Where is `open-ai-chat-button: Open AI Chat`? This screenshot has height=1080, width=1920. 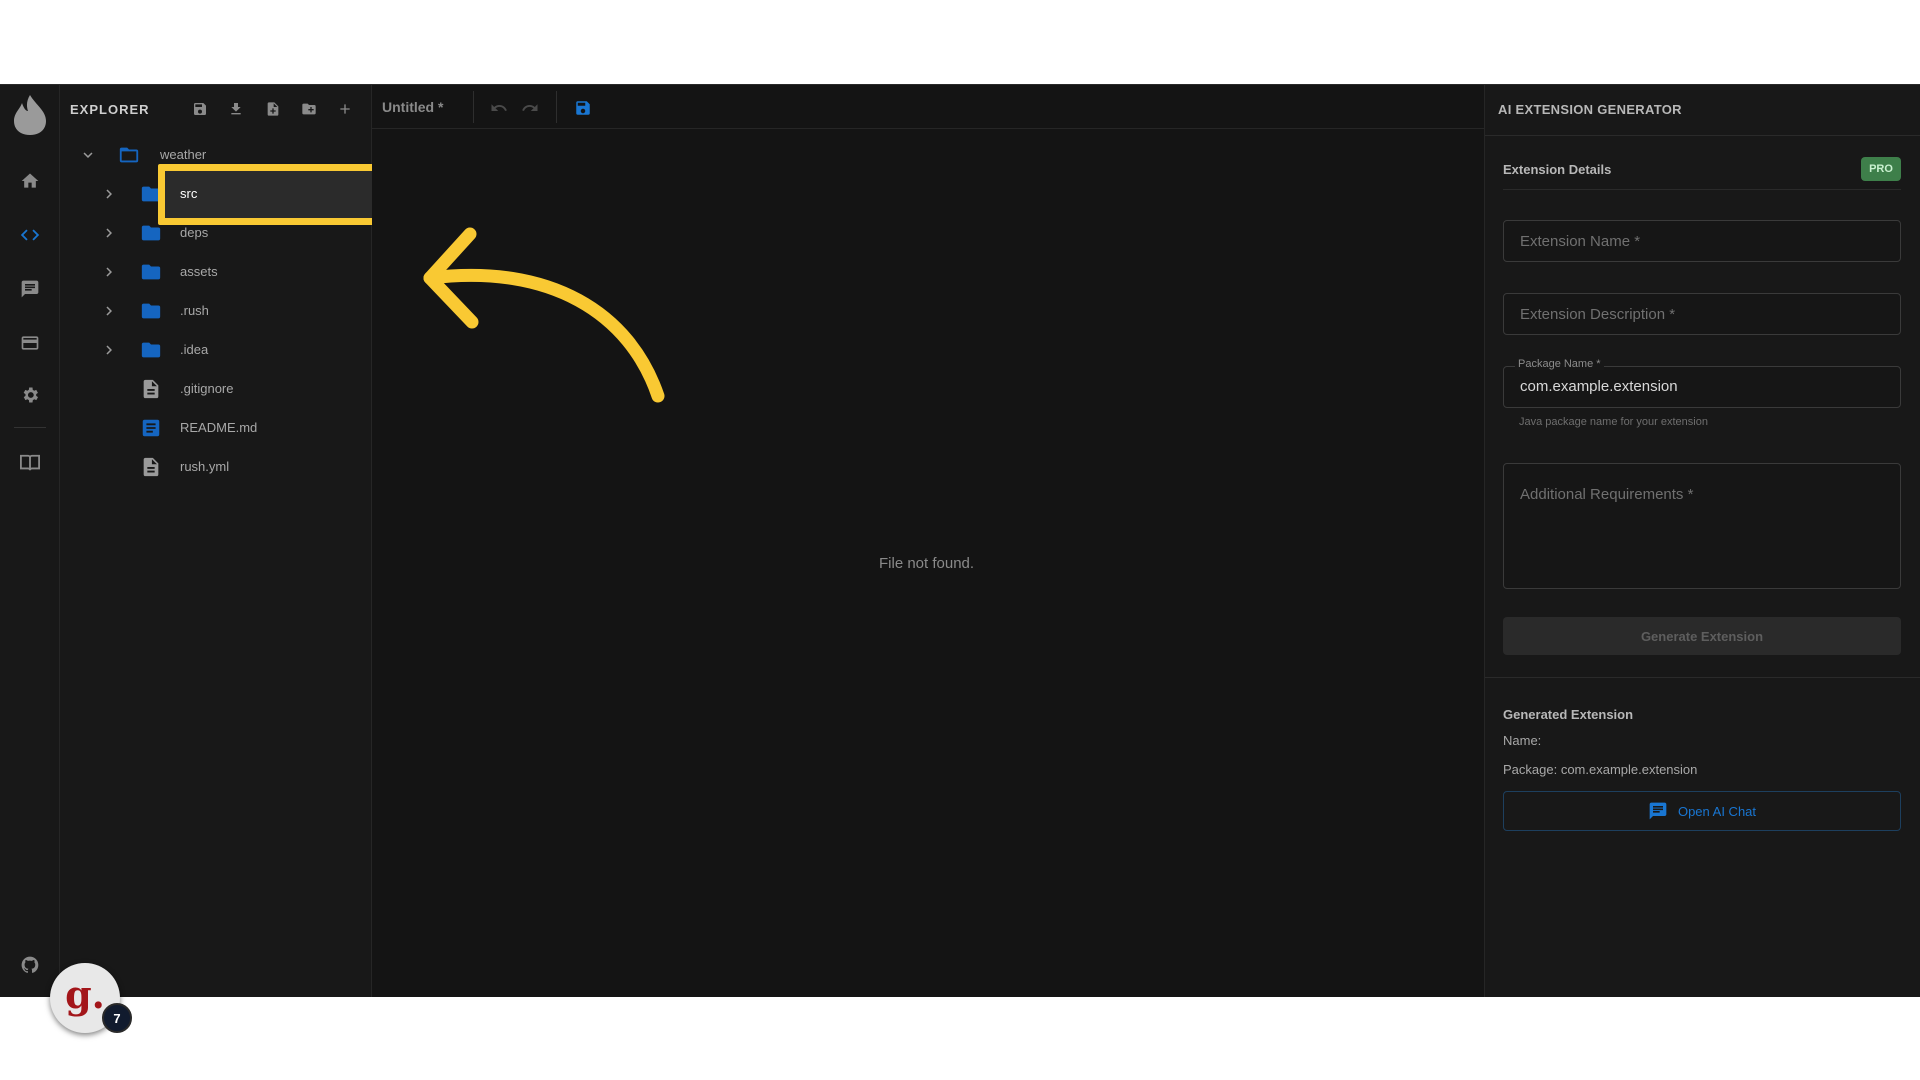
open-ai-chat-button: Open AI Chat is located at coordinates (1702, 811).